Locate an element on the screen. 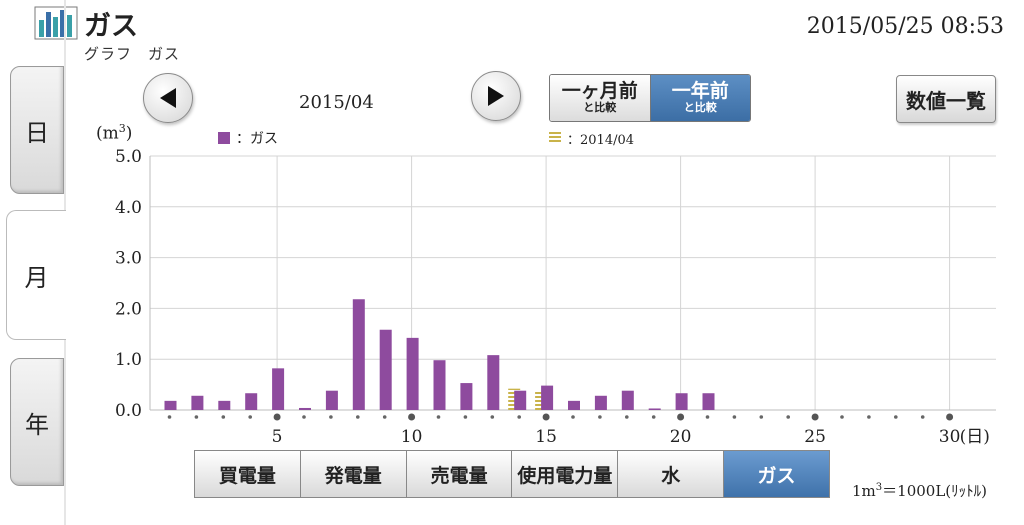 This screenshot has height=525, width=1024. category-bought-power-button: 買電量 is located at coordinates (248, 474).